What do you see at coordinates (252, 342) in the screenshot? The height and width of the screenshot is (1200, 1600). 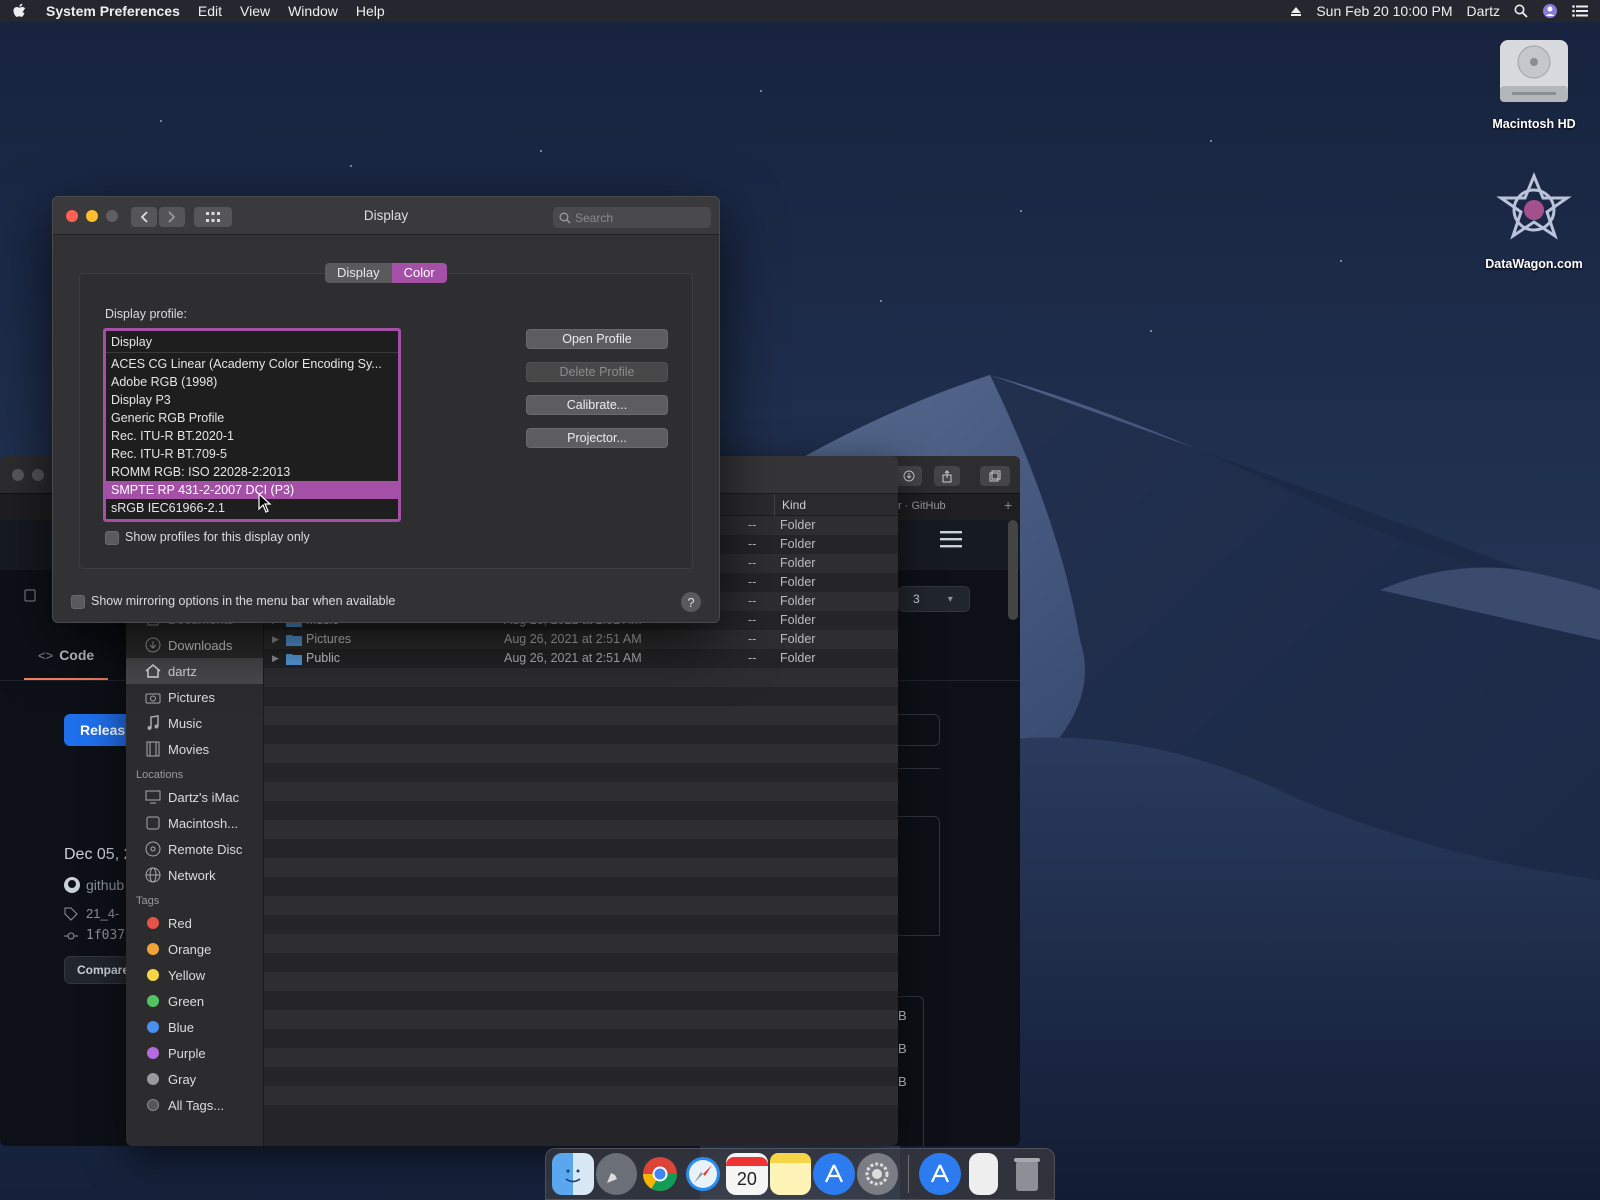 I see `list-item: Display` at bounding box center [252, 342].